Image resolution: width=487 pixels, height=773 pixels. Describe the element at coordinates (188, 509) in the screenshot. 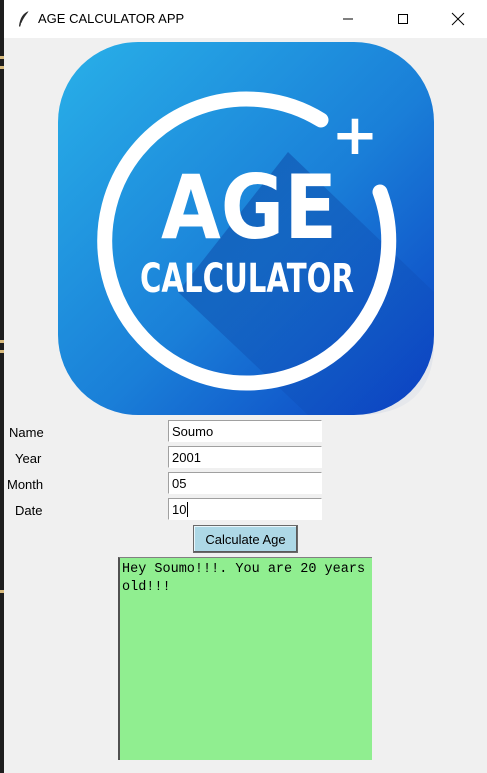

I see `text-caret` at that location.